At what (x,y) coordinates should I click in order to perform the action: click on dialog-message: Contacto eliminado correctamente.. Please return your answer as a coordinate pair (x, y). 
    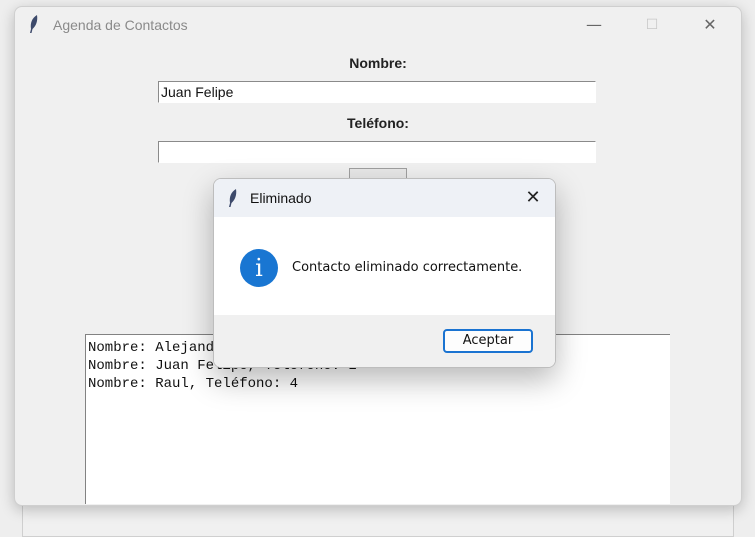
    Looking at the image, I should click on (407, 267).